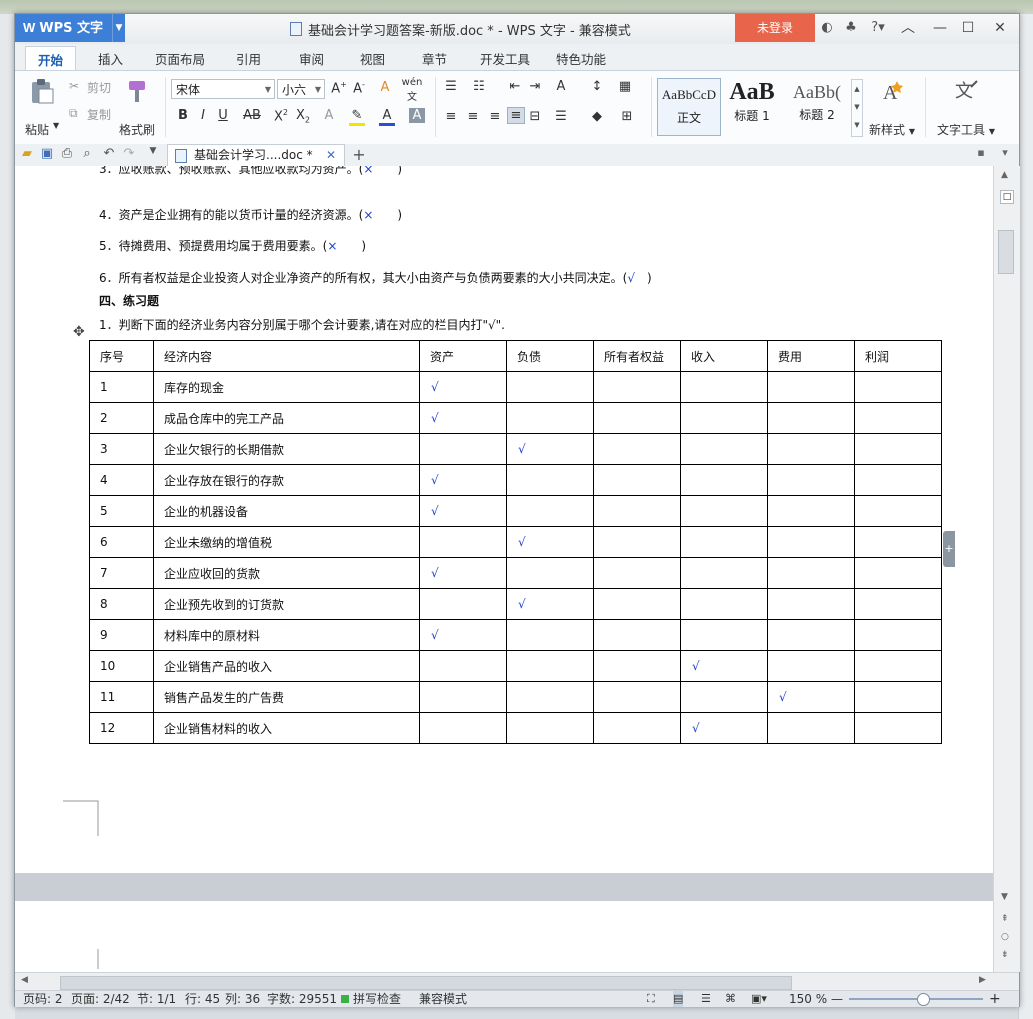 This screenshot has width=1033, height=1019. I want to click on text-tools-icon: 文, so click(967, 91).